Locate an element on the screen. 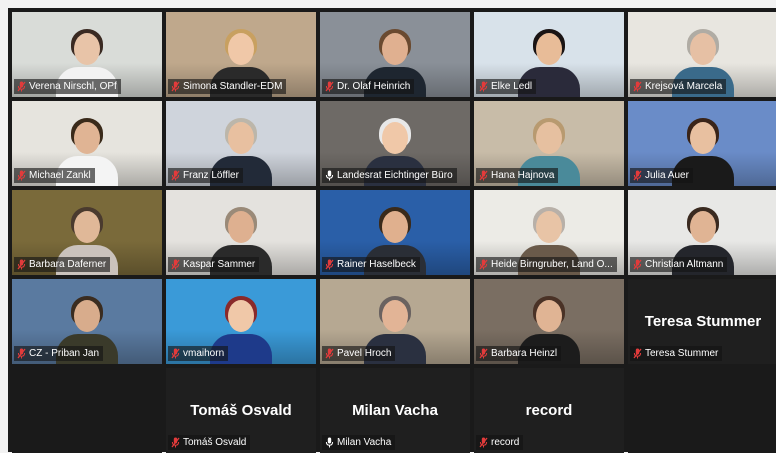  participant-name: Rainer Haselbeck is located at coordinates (376, 264).